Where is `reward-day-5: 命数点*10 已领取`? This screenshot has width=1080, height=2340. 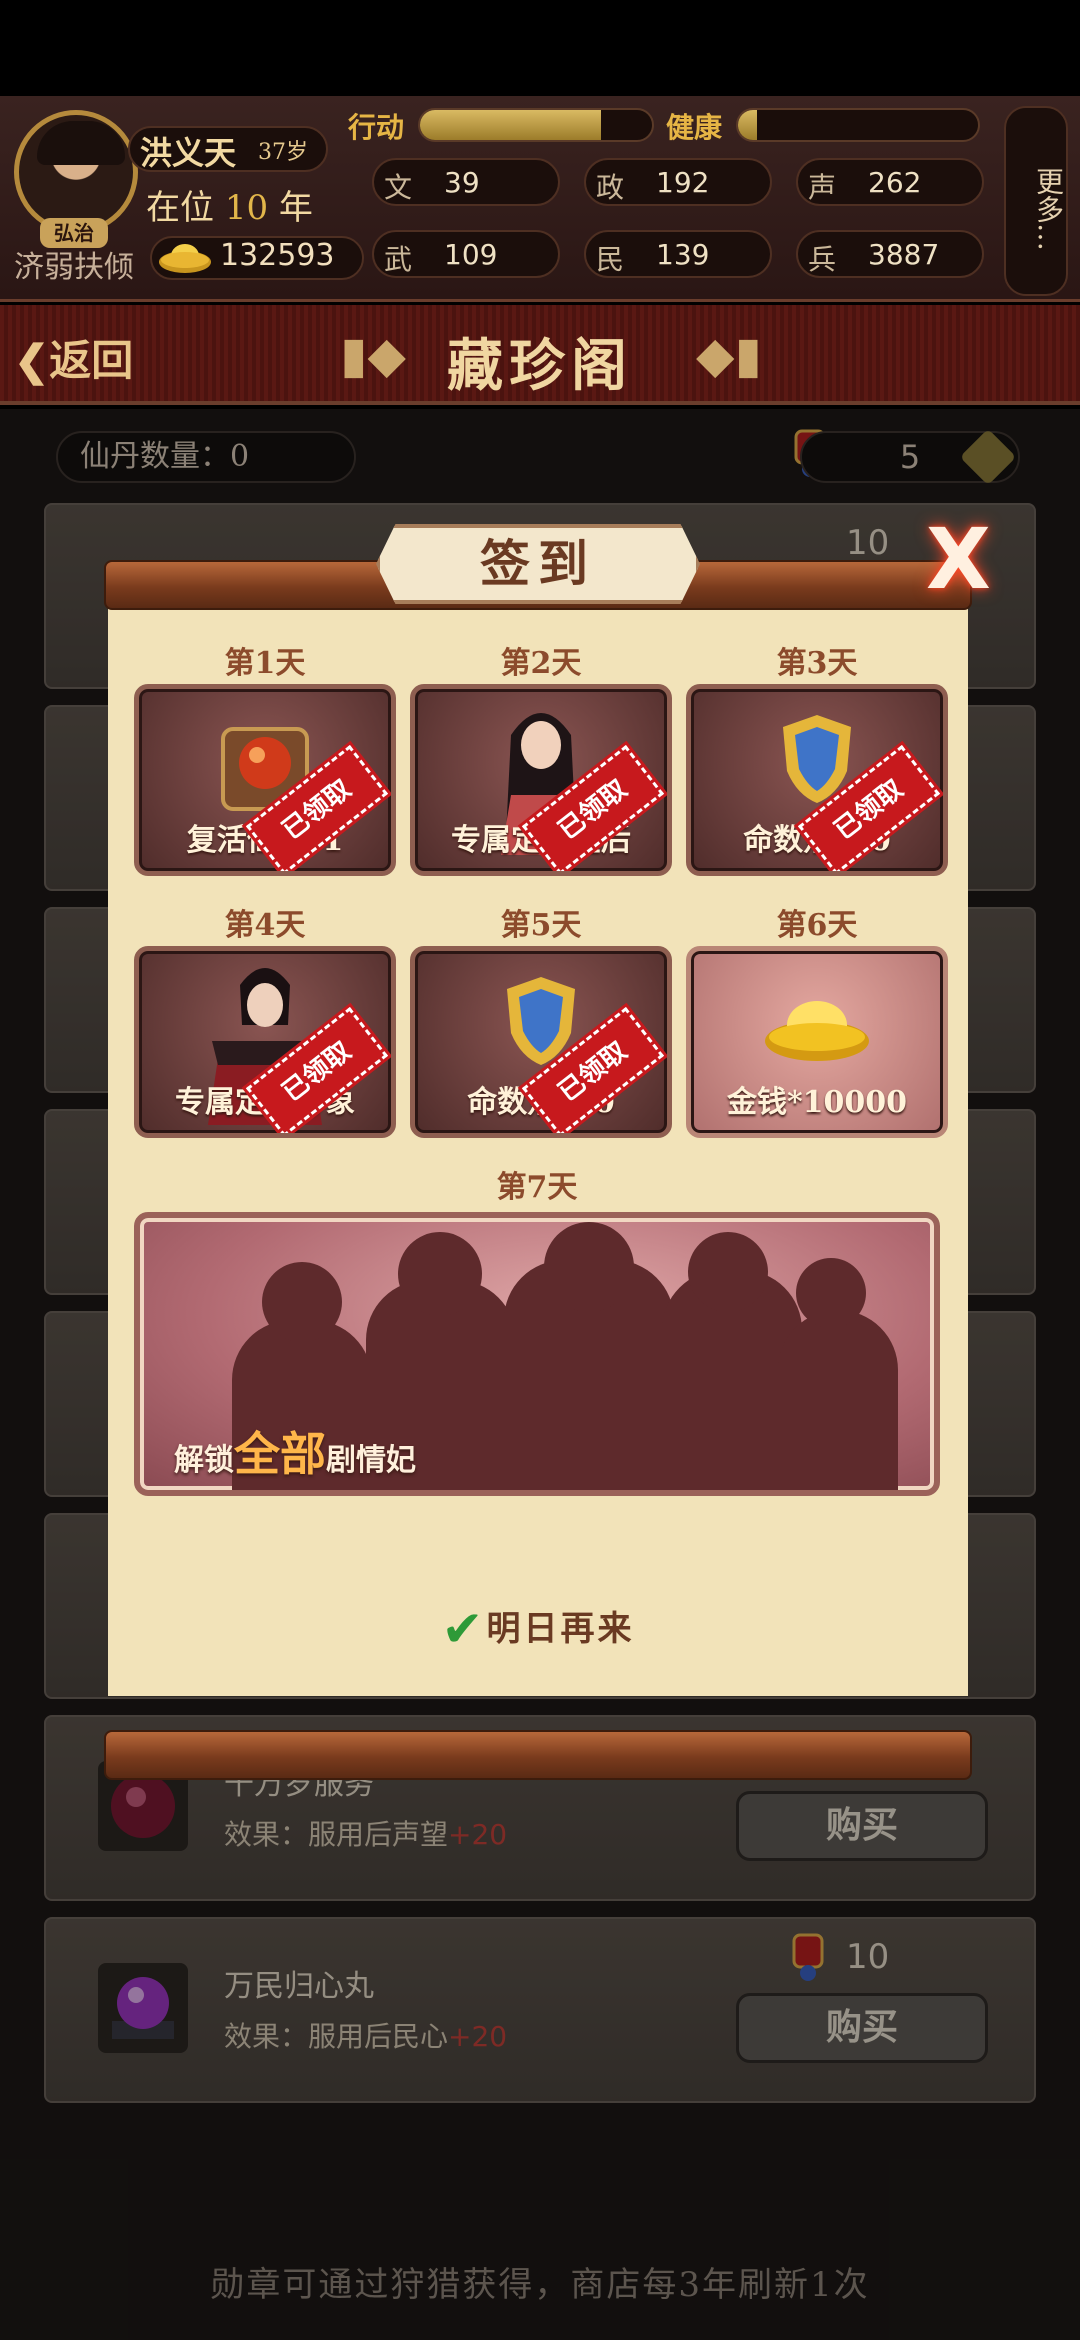 reward-day-5: 命数点*10 已领取 is located at coordinates (541, 1042).